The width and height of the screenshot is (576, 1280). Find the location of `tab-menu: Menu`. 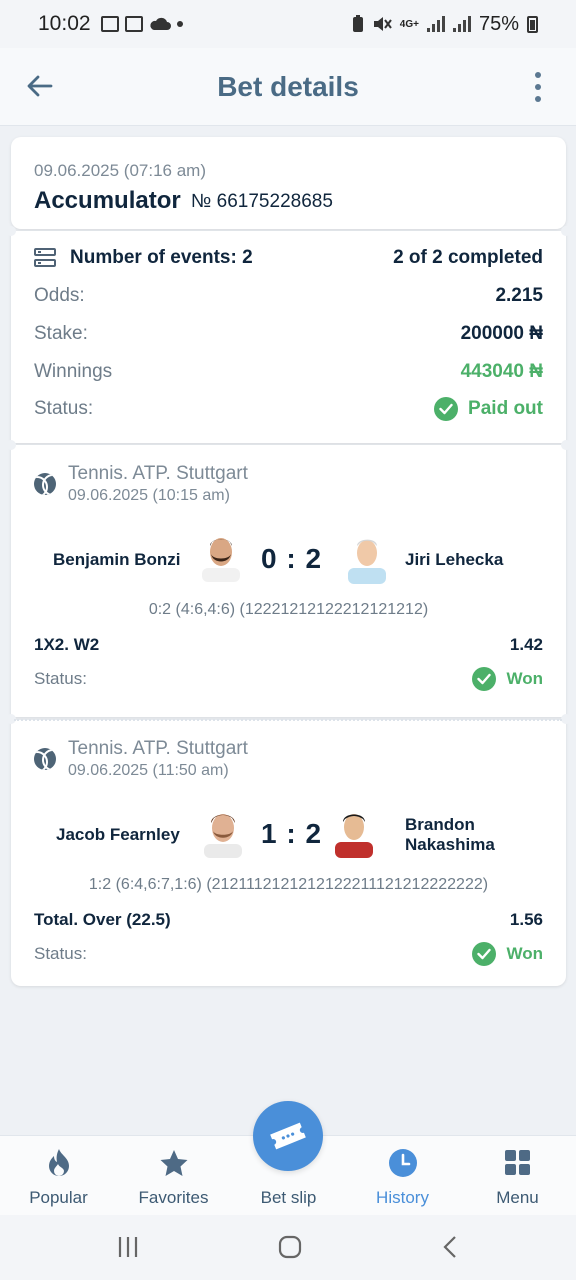

tab-menu: Menu is located at coordinates (517, 1176).